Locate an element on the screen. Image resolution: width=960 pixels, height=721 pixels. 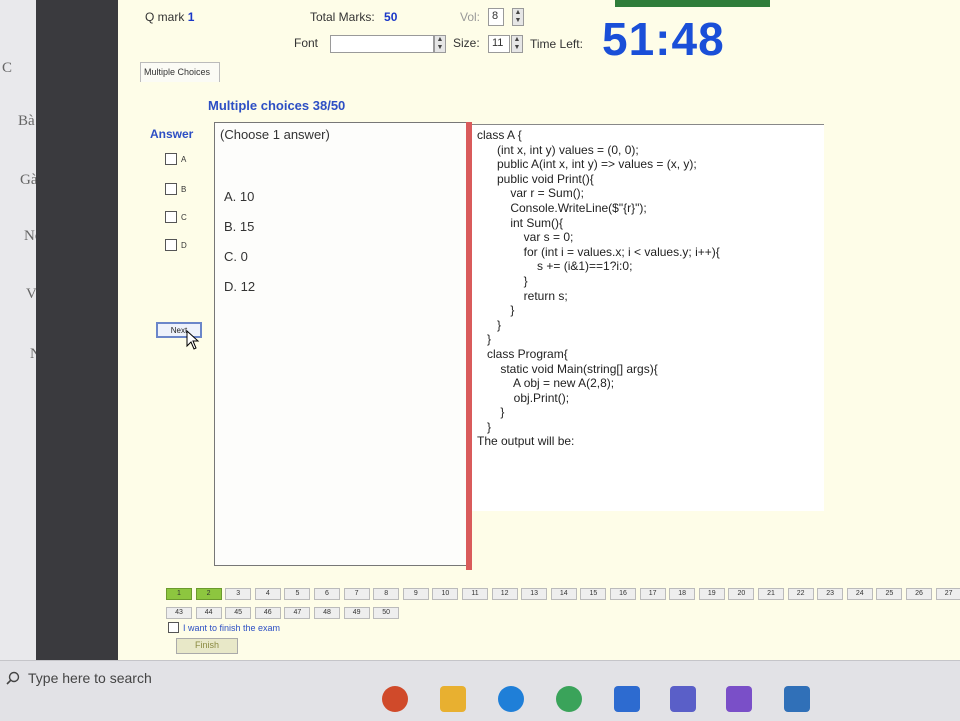
question-nav-button: 6 is located at coordinates (327, 594).